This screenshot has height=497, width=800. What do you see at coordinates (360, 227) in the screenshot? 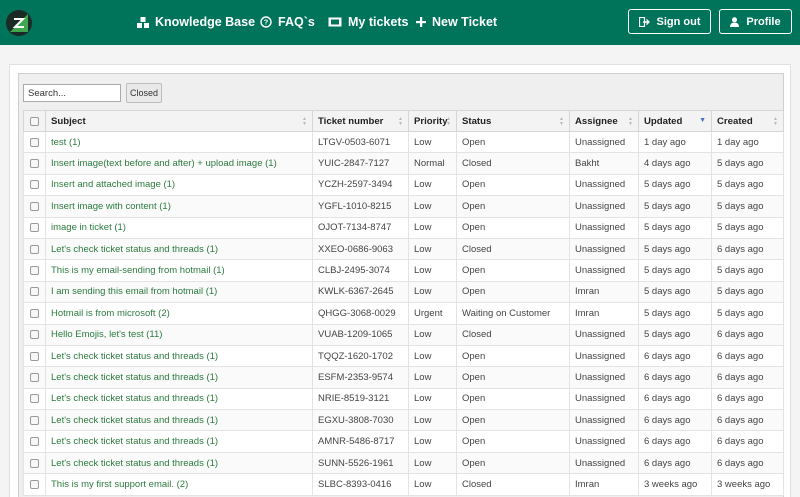
I see `ticket-number-cell: OJOT-7134-8747` at bounding box center [360, 227].